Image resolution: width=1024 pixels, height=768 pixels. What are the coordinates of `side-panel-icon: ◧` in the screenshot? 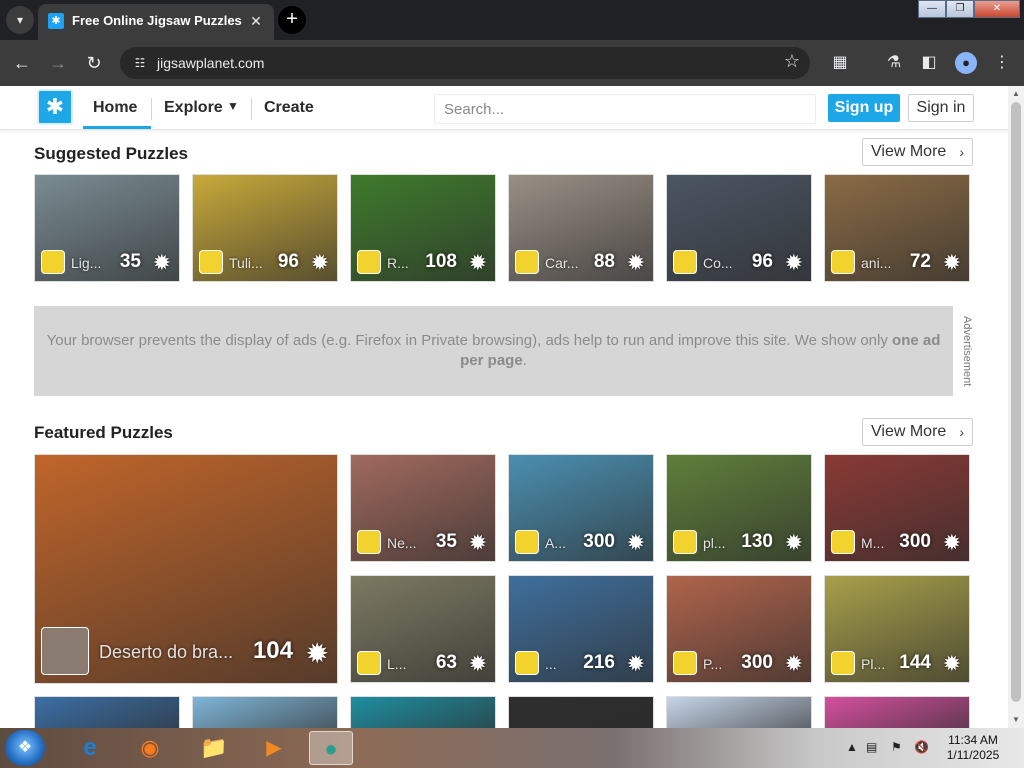 It's located at (929, 63).